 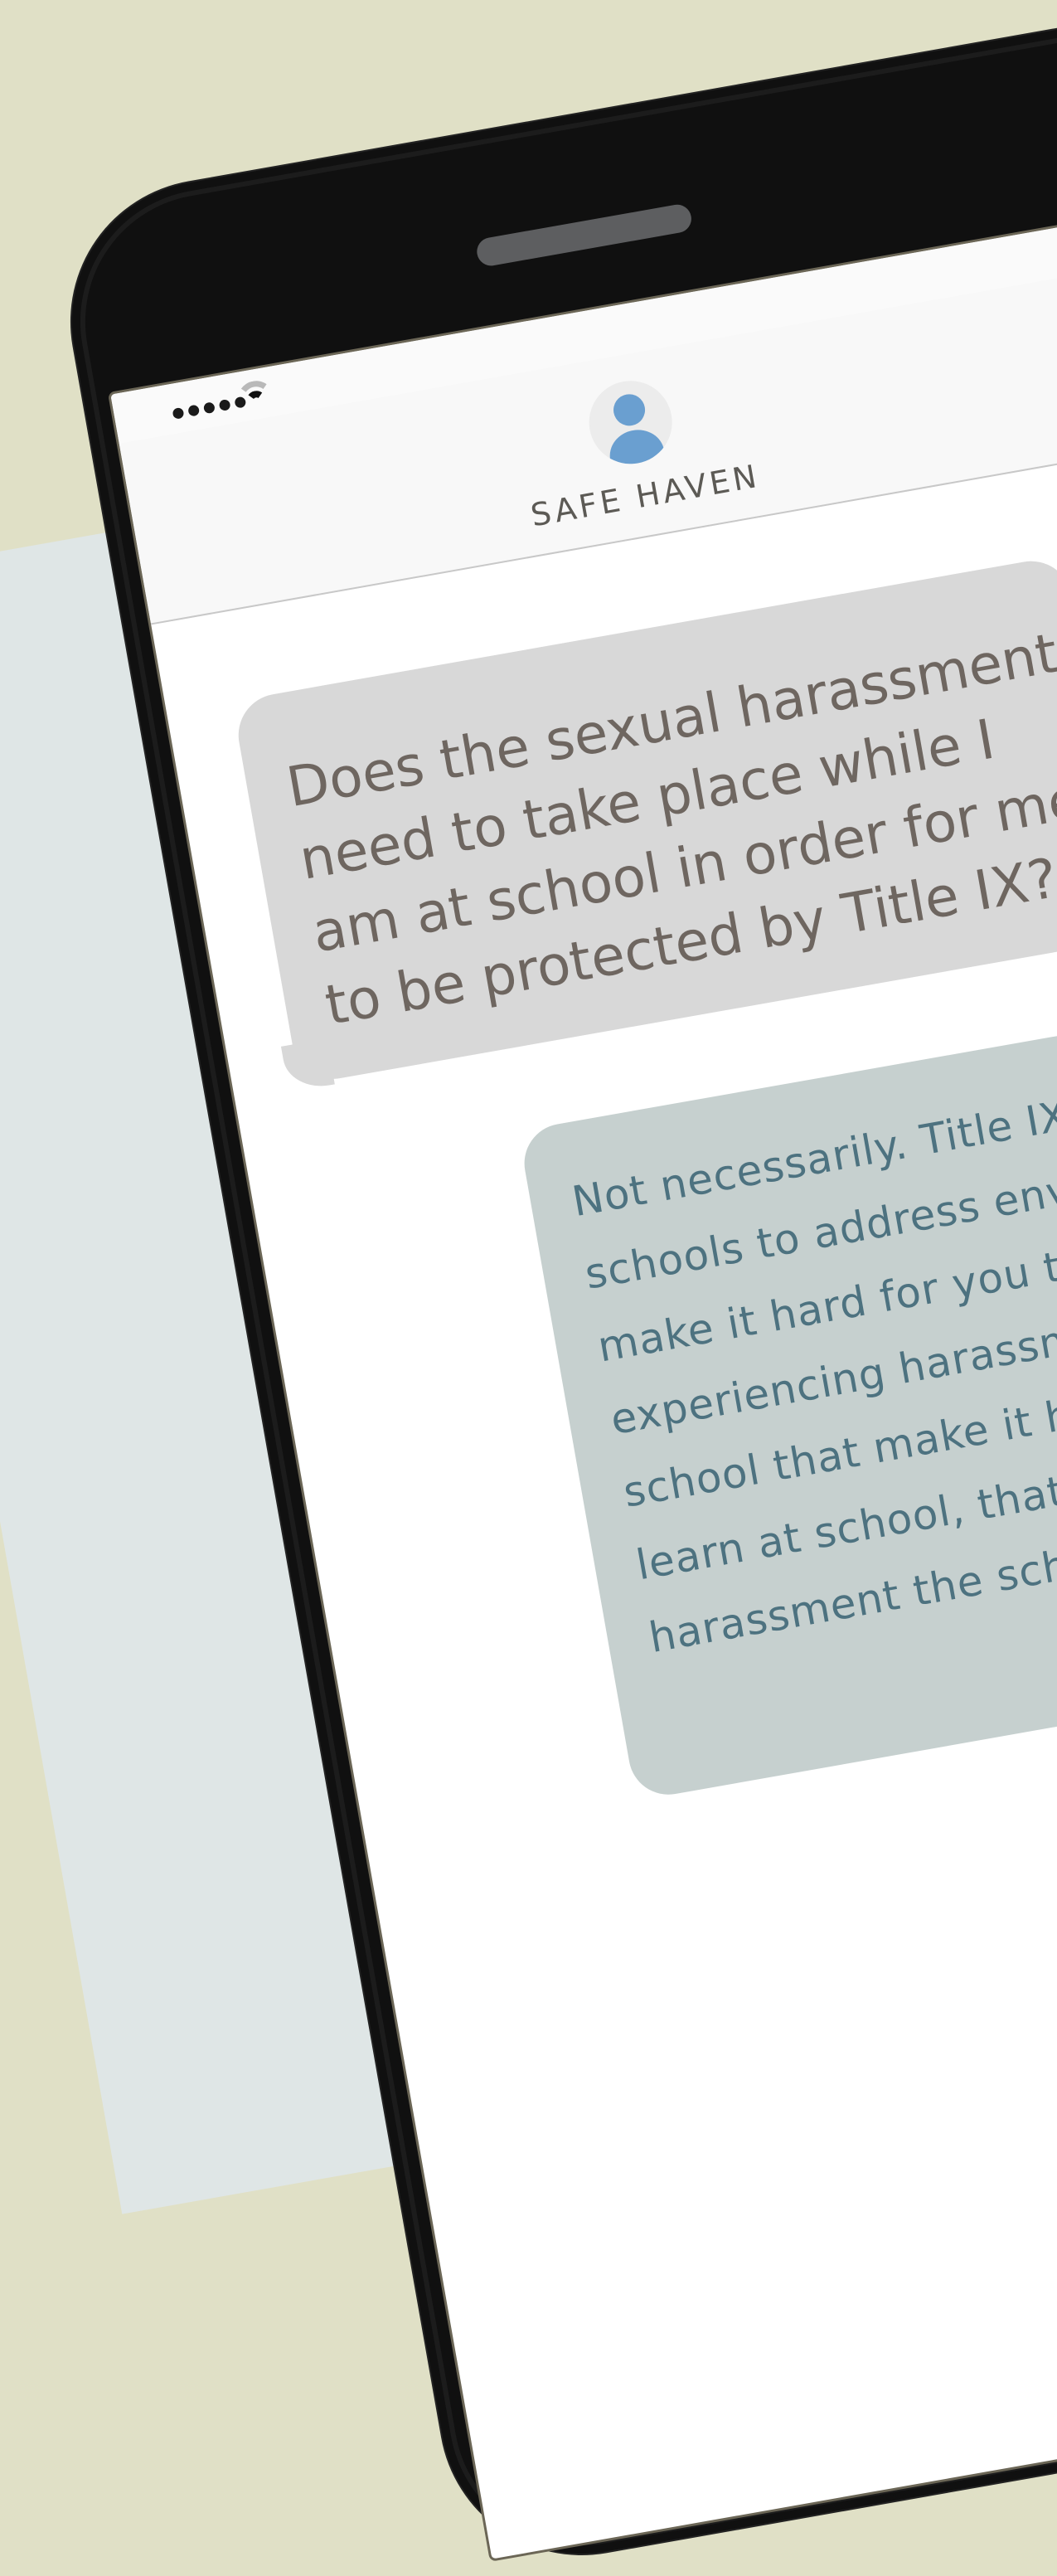 I want to click on earpiece-speaker, so click(x=584, y=236).